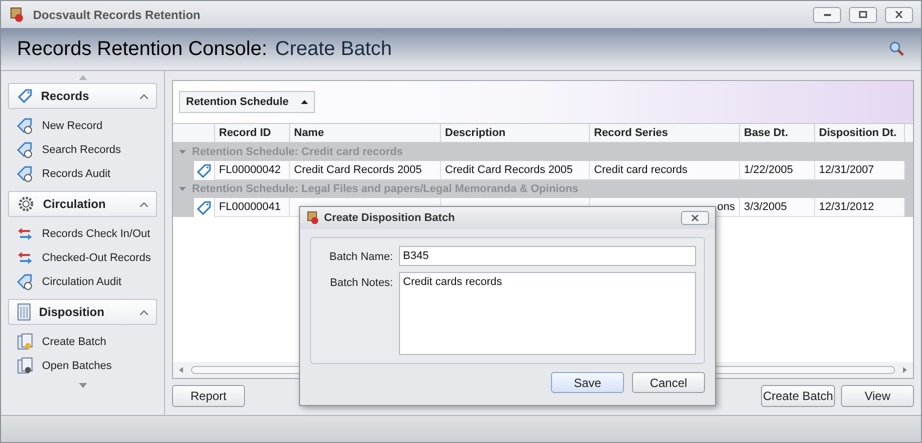  I want to click on field-label: Batch Name:, so click(360, 257).